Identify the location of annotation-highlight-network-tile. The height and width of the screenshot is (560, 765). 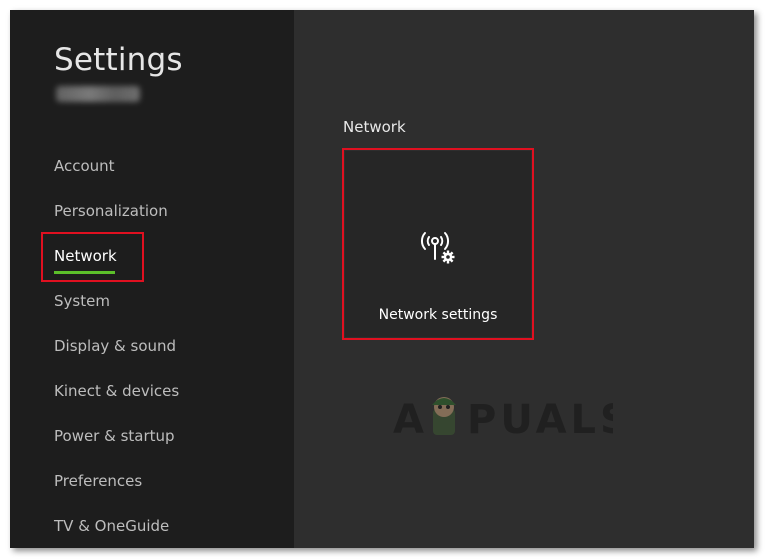
(438, 244).